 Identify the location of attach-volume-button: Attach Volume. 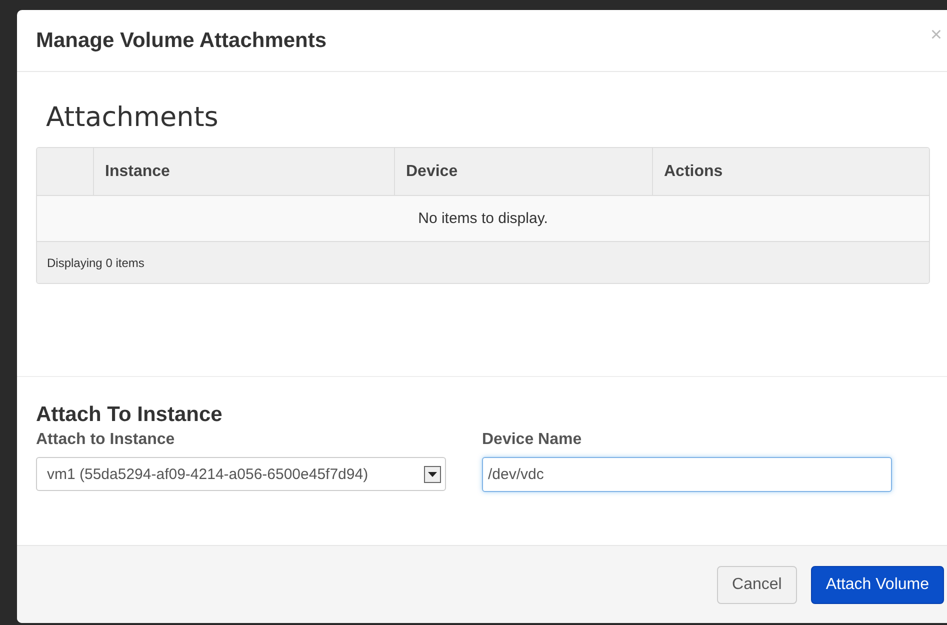
(877, 585).